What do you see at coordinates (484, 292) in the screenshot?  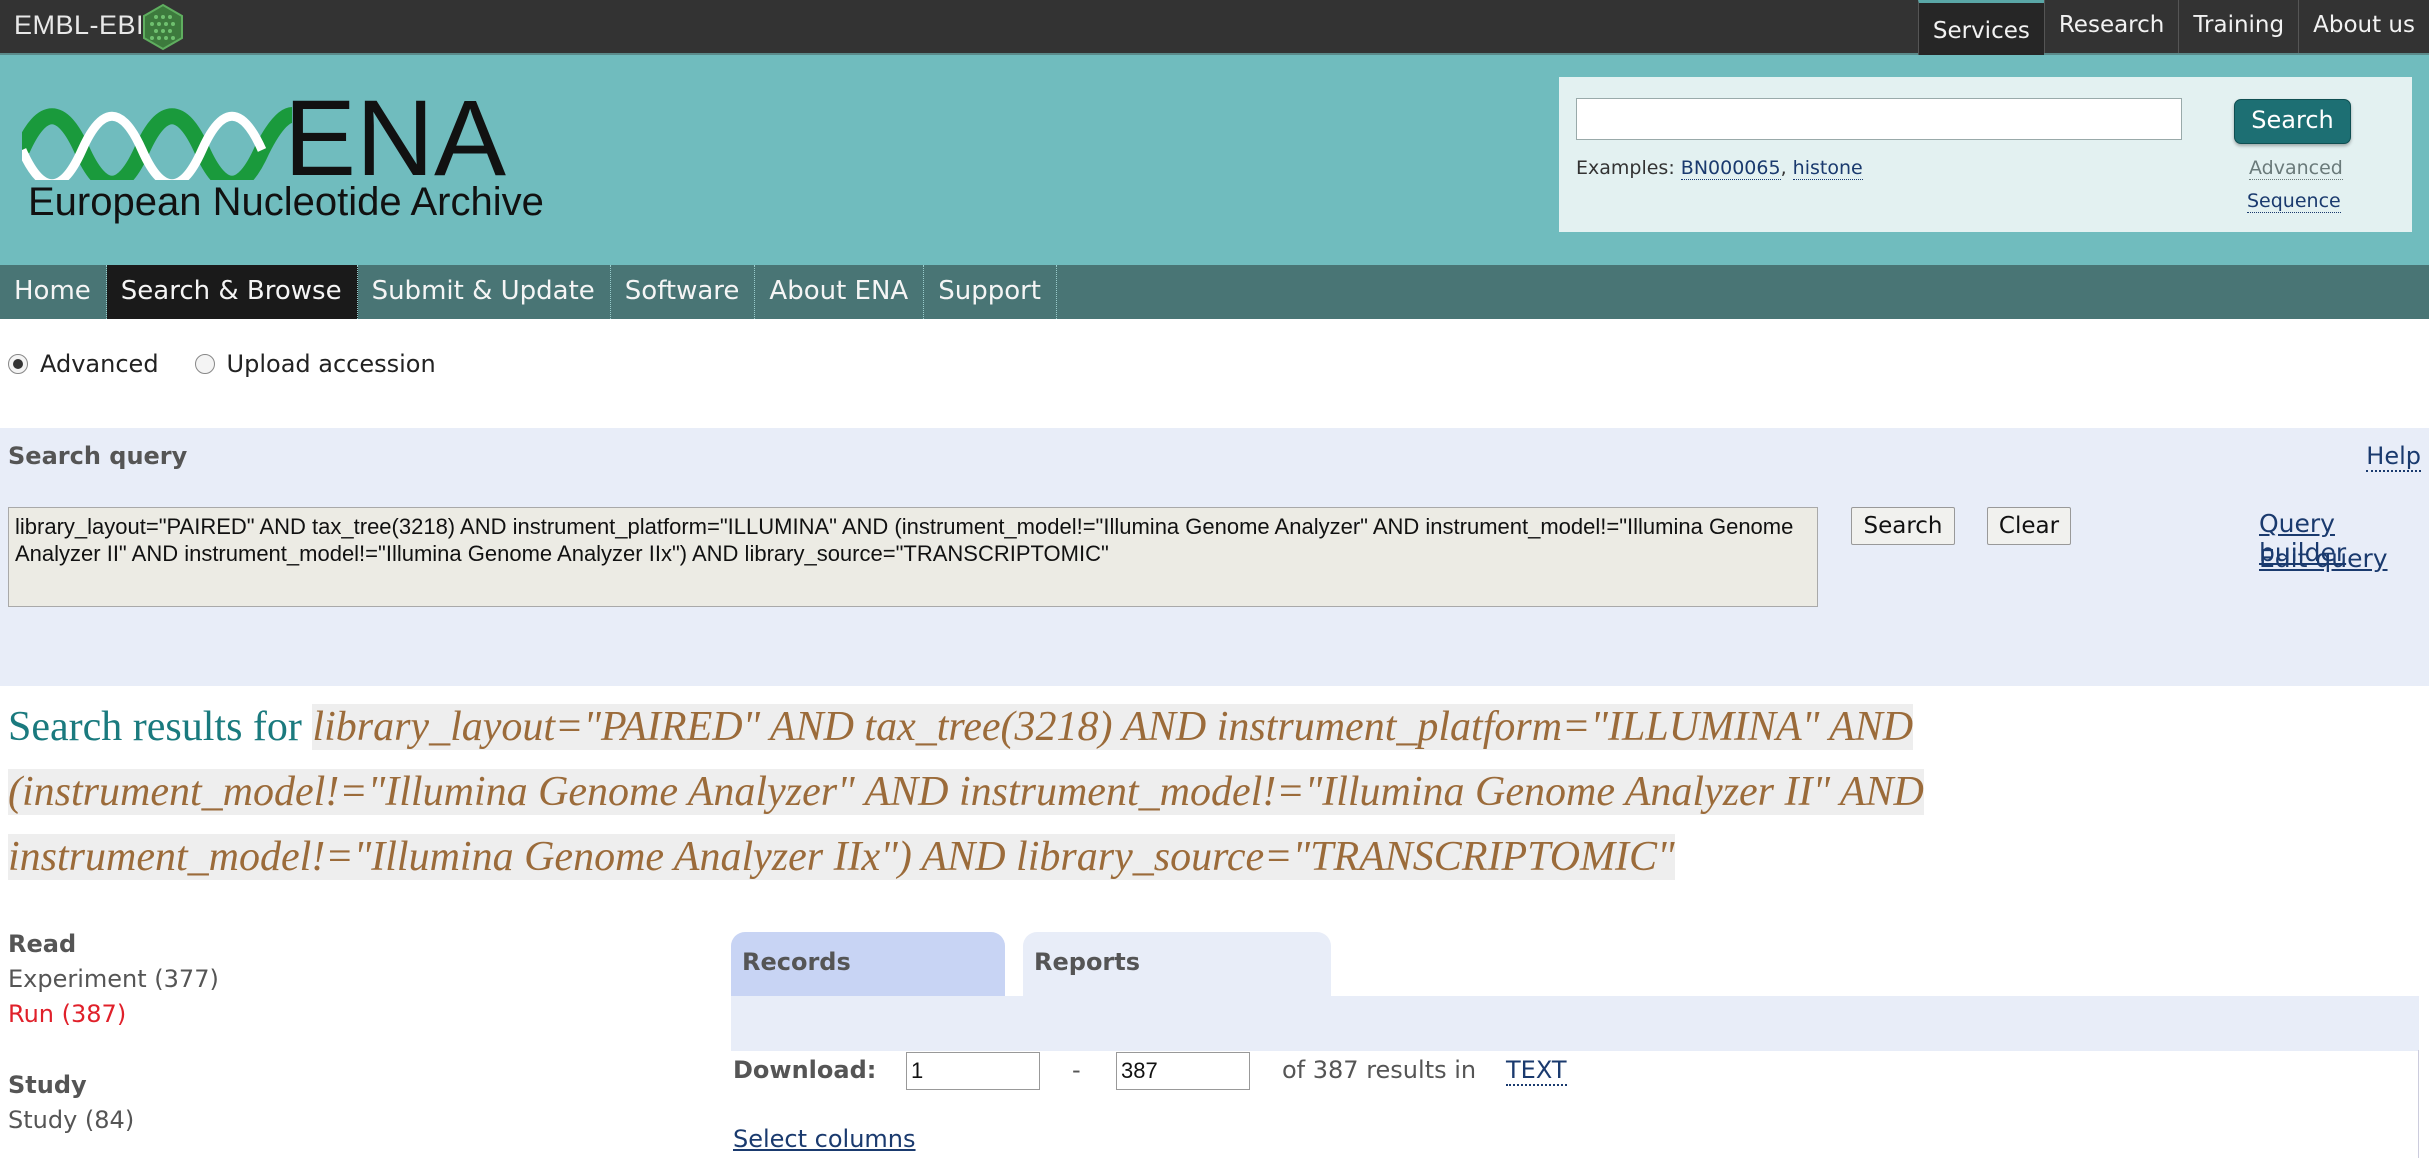 I see `nav-submit-update: Submit & Update` at bounding box center [484, 292].